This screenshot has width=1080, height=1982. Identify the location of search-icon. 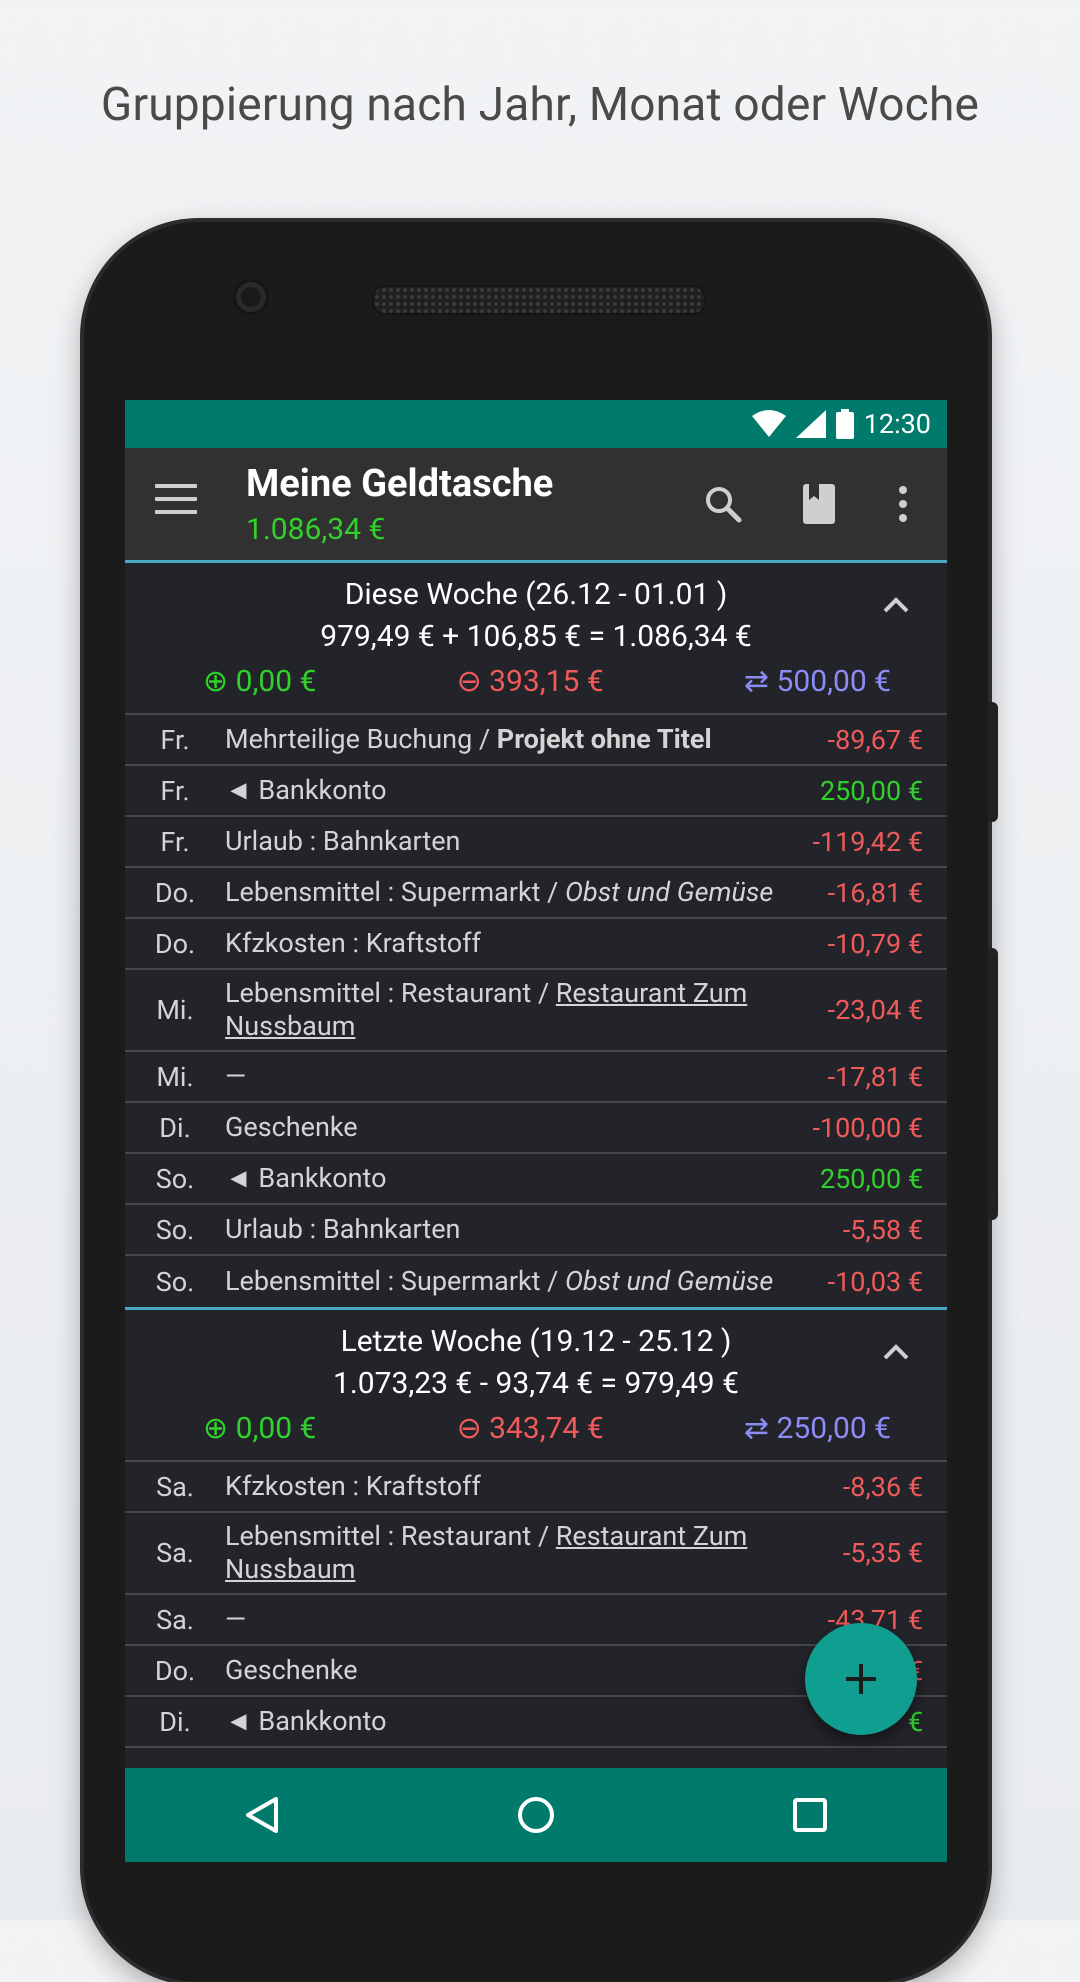
(723, 504).